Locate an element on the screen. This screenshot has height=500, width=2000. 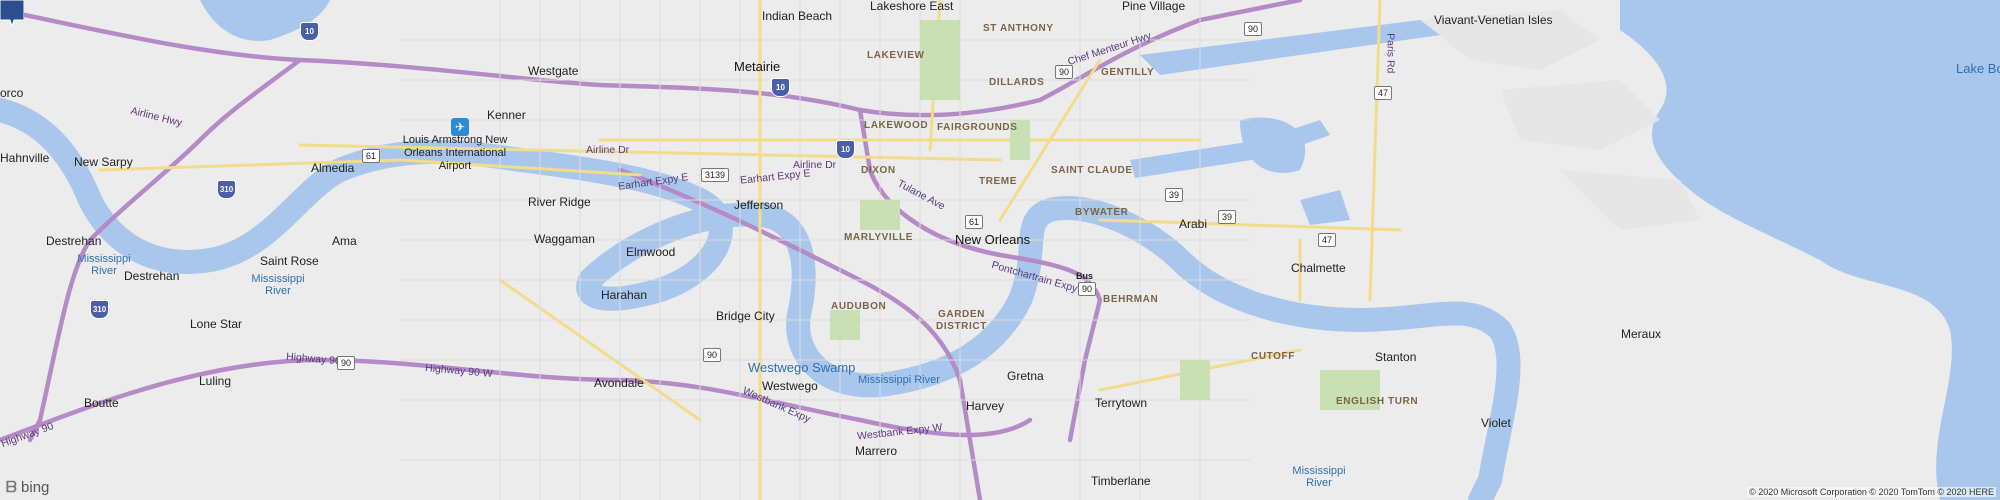
city-label-meraux: Meraux is located at coordinates (1641, 334).